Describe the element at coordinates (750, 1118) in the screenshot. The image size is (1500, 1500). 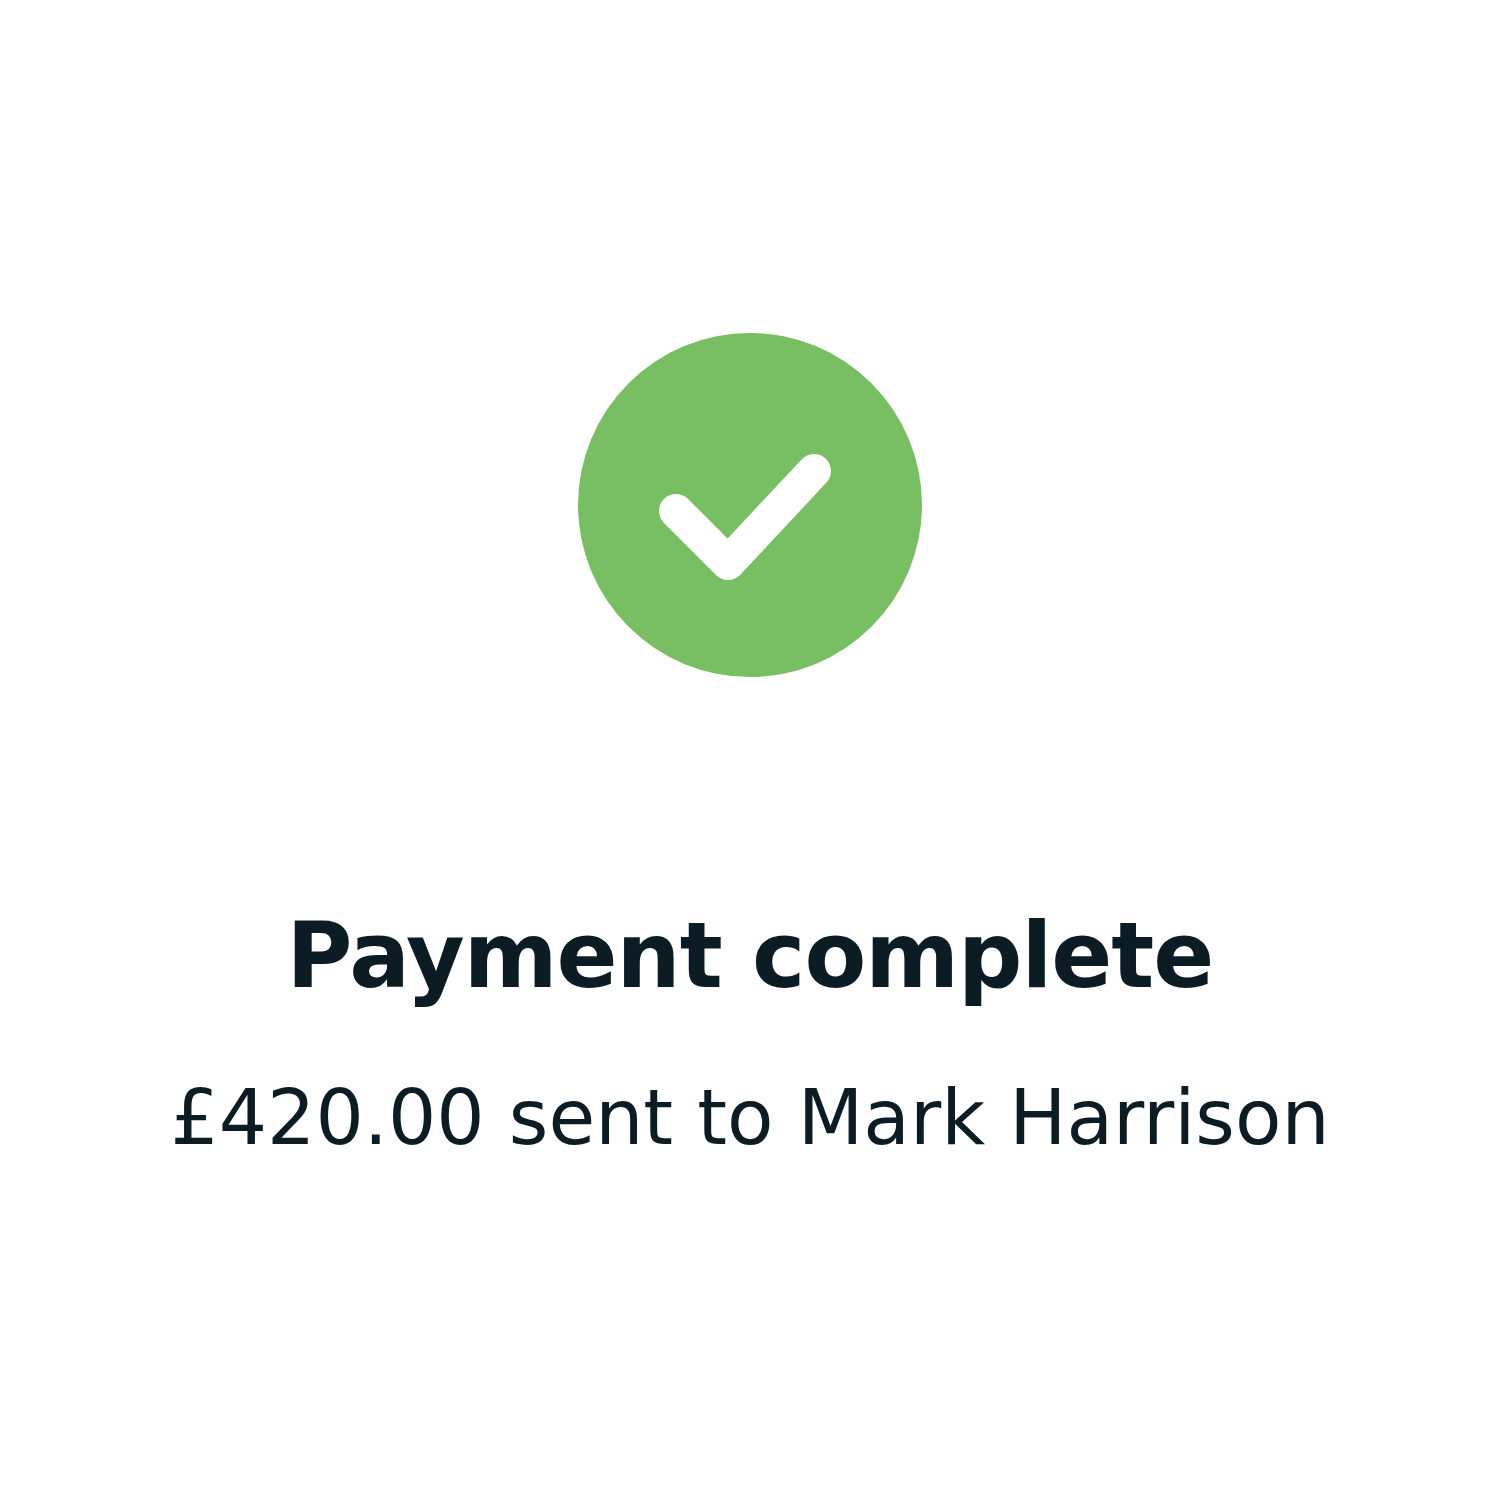
I see `confirmation-message: £420.00 sent to Mark Harrison` at that location.